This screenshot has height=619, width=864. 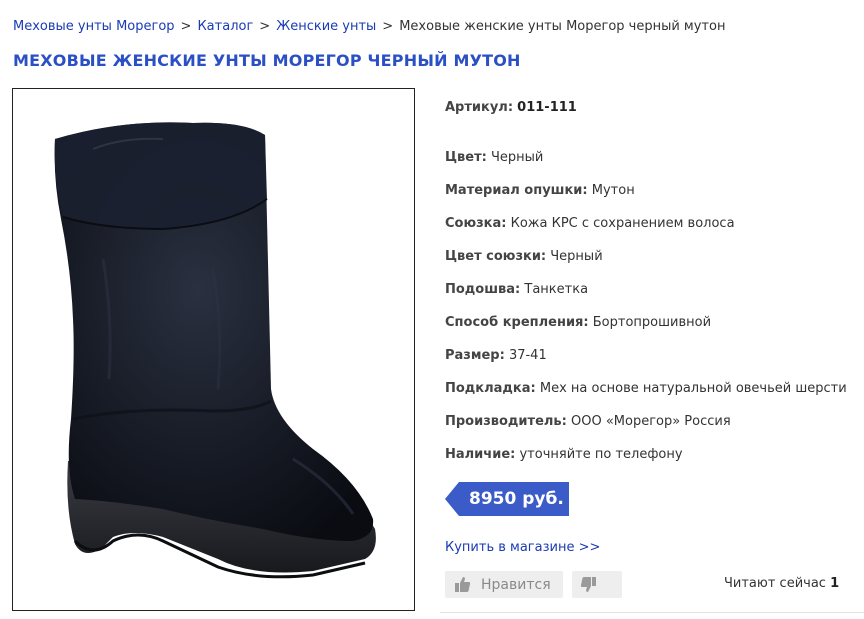 I want to click on spec-value: 011-111, so click(x=547, y=107).